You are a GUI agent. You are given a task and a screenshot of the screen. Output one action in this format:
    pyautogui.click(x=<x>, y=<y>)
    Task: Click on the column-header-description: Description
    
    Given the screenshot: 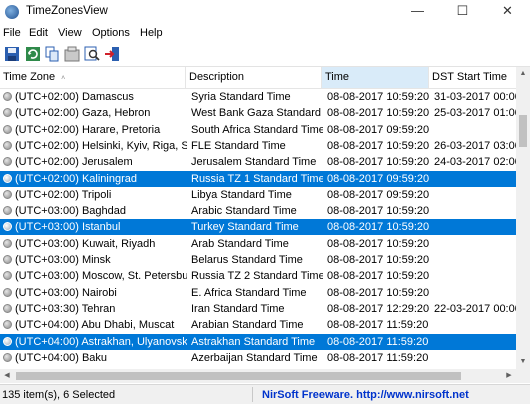 What is the action you would take?
    pyautogui.click(x=254, y=77)
    